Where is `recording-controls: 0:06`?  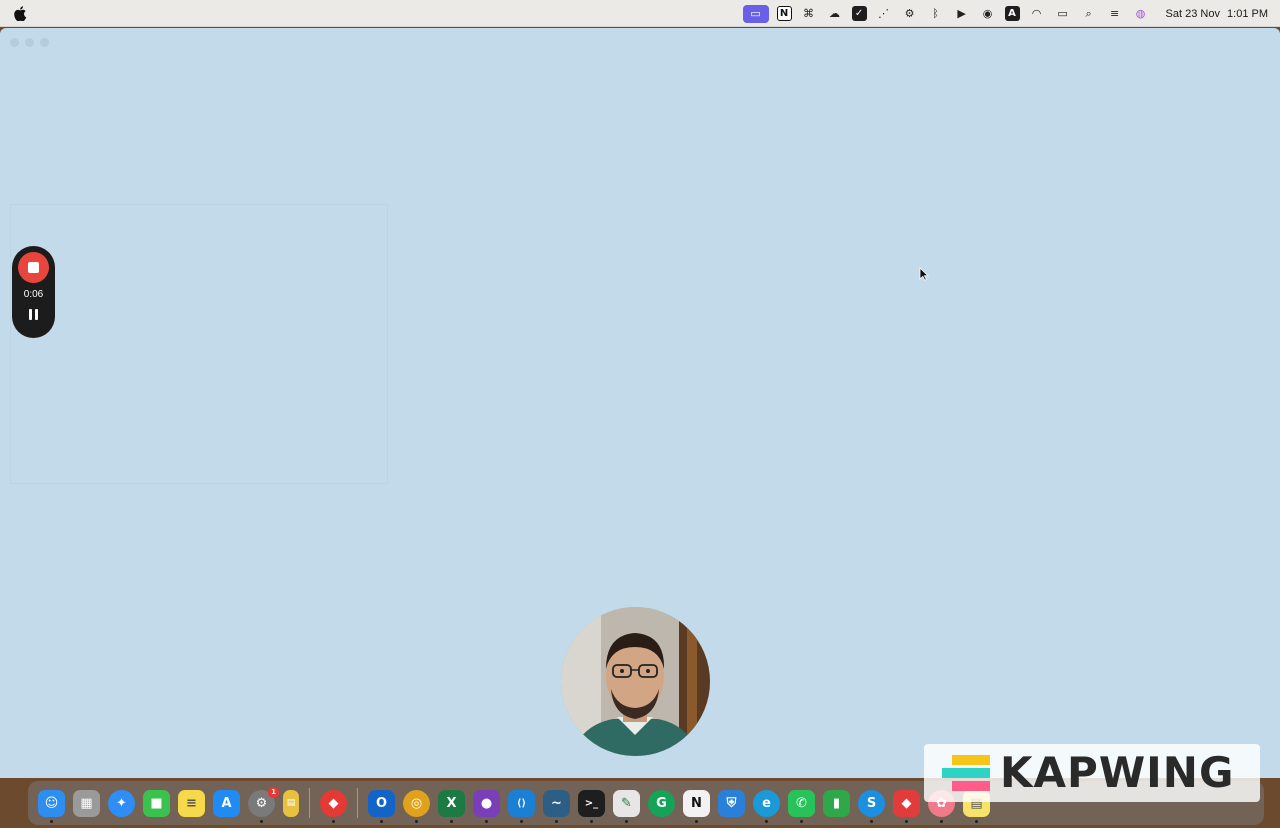
recording-controls: 0:06 is located at coordinates (33, 292).